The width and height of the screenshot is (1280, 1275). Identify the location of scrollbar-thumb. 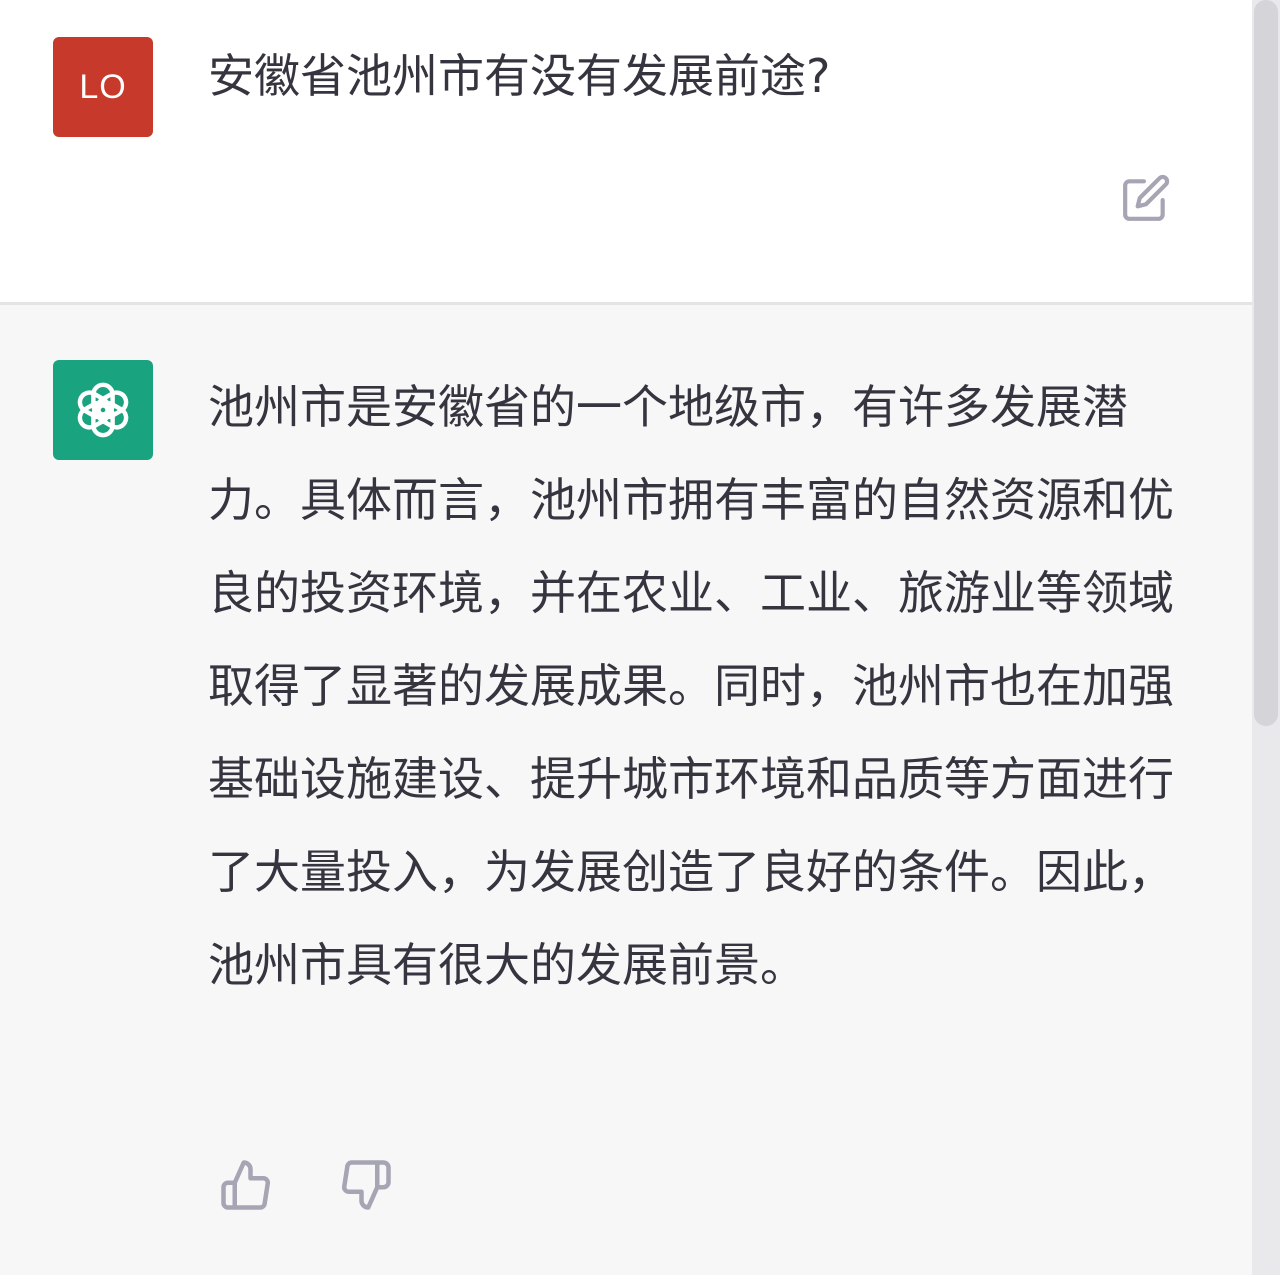
(1266, 363).